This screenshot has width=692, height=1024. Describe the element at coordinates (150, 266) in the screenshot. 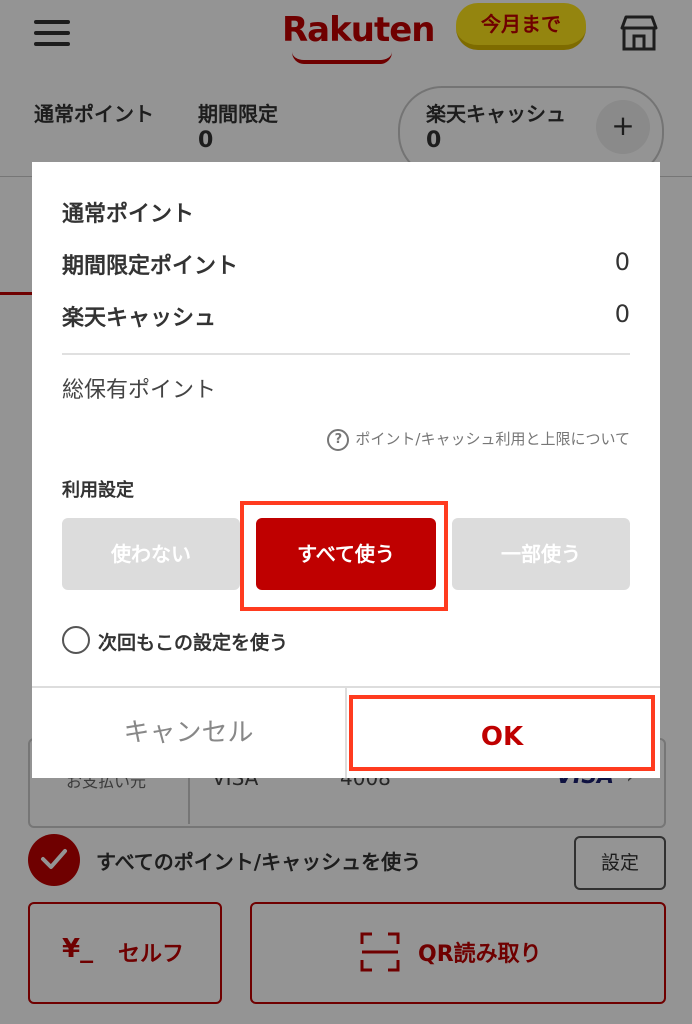

I see `row-label: 期間限定ポイント` at that location.